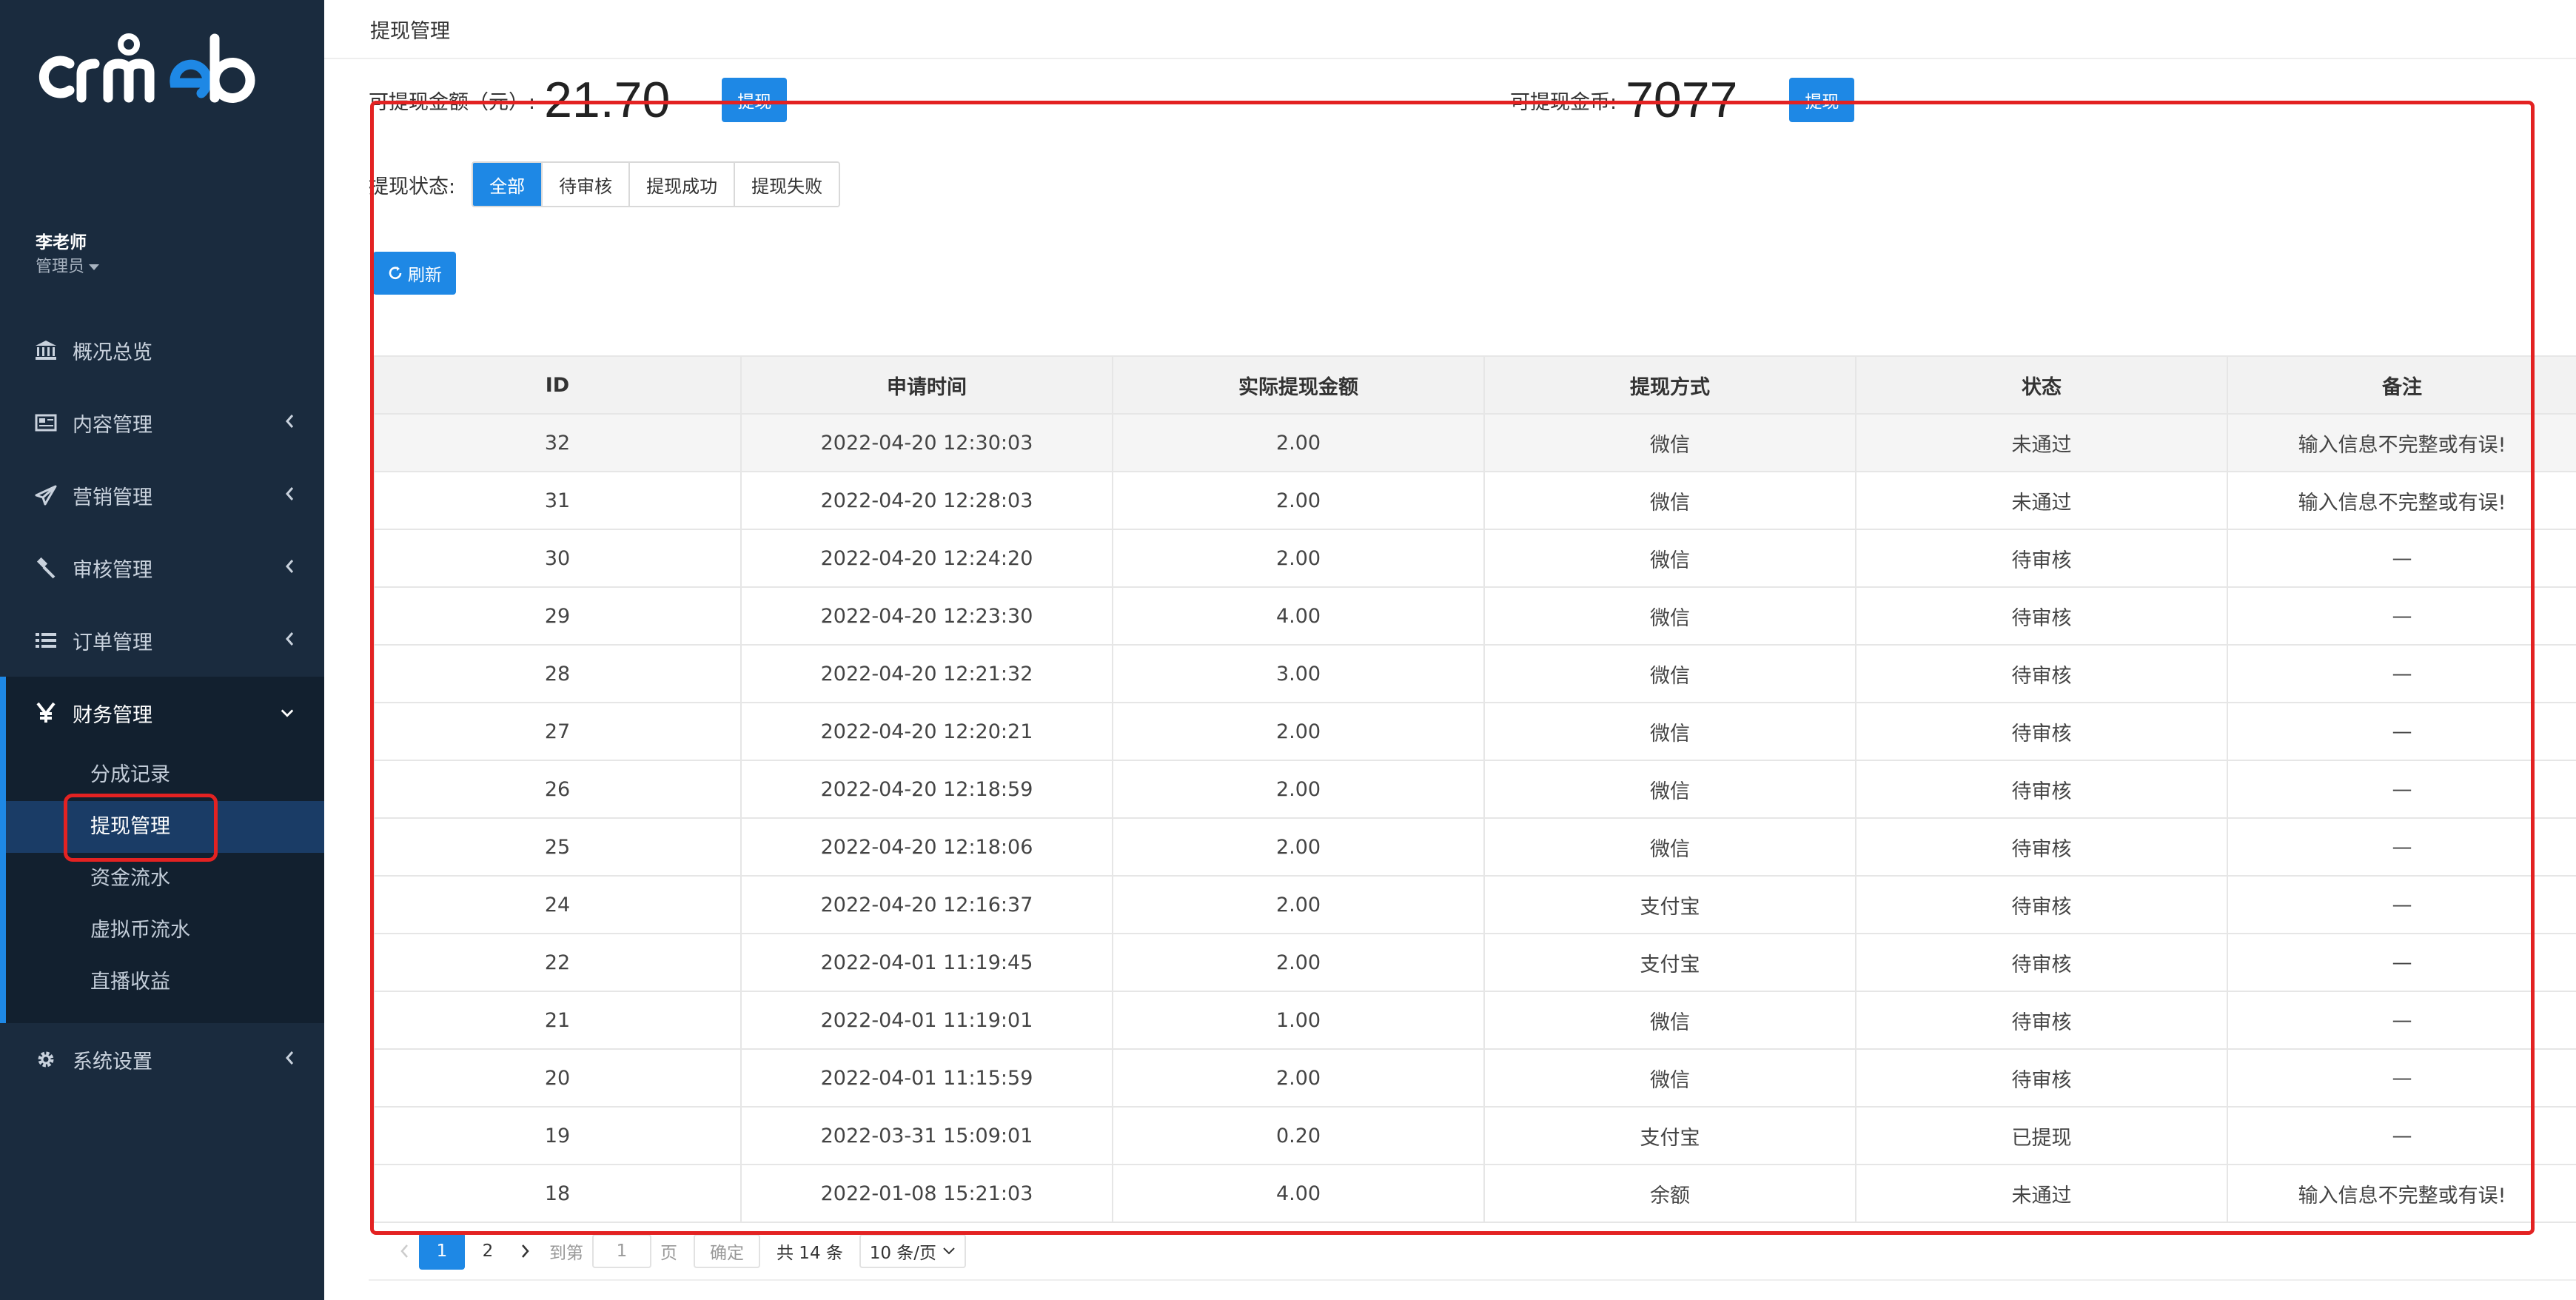 This screenshot has height=1300, width=2576. I want to click on nav-overview: 概况总览, so click(162, 350).